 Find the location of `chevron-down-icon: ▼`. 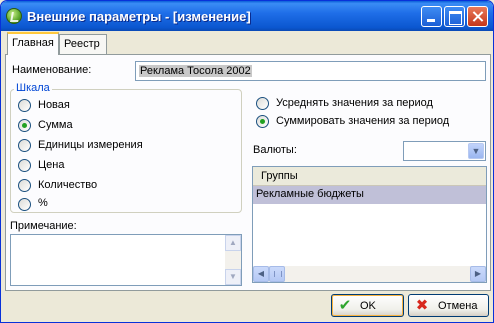

chevron-down-icon: ▼ is located at coordinates (476, 151).